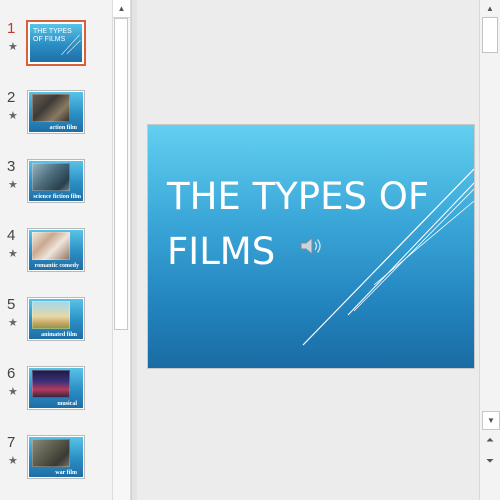 The width and height of the screenshot is (500, 500). I want to click on slide-thumbnail-image: action film, so click(56, 112).